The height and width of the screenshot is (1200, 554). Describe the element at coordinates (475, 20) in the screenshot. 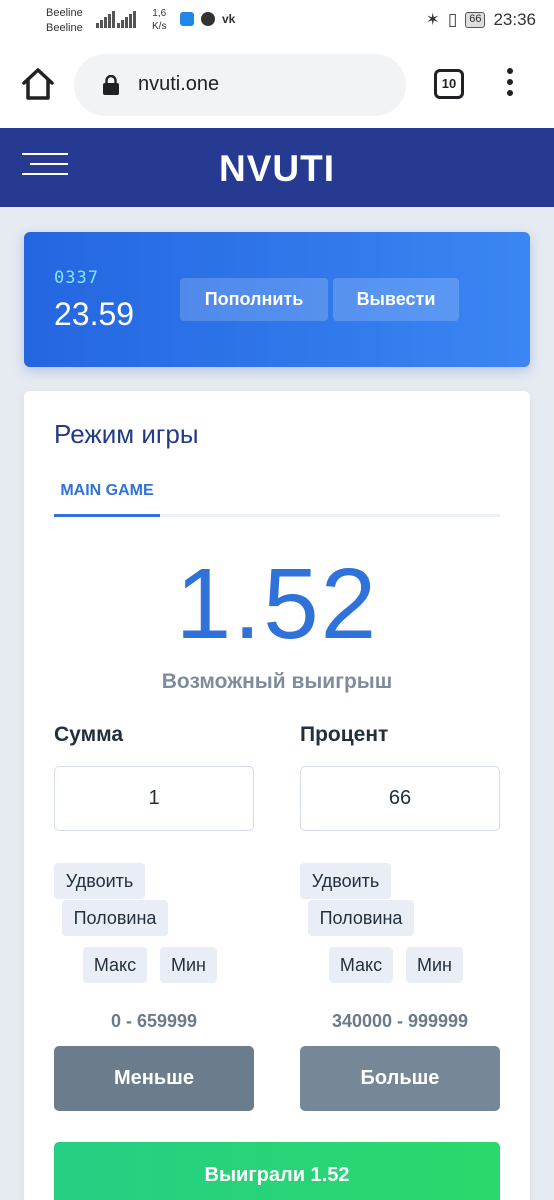

I see `battery-icon: 66` at that location.